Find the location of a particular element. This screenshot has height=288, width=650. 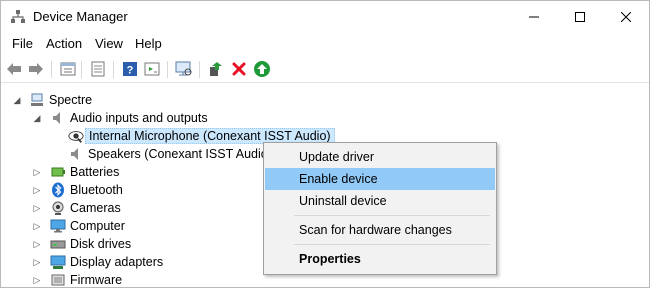

bluetooth-icon is located at coordinates (58, 190).